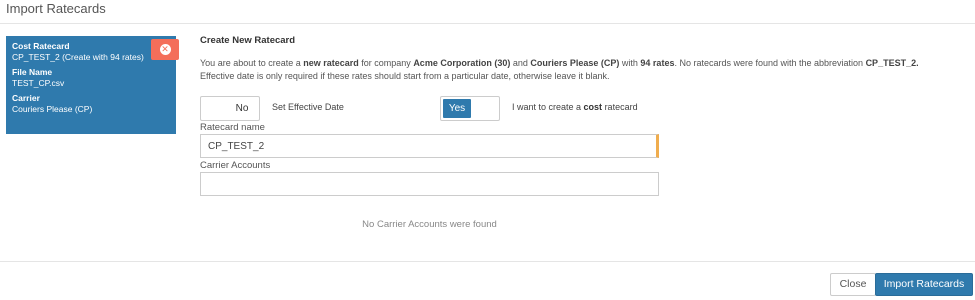 This screenshot has height=300, width=975. I want to click on cost-ratecard-toggle: Yes, so click(470, 108).